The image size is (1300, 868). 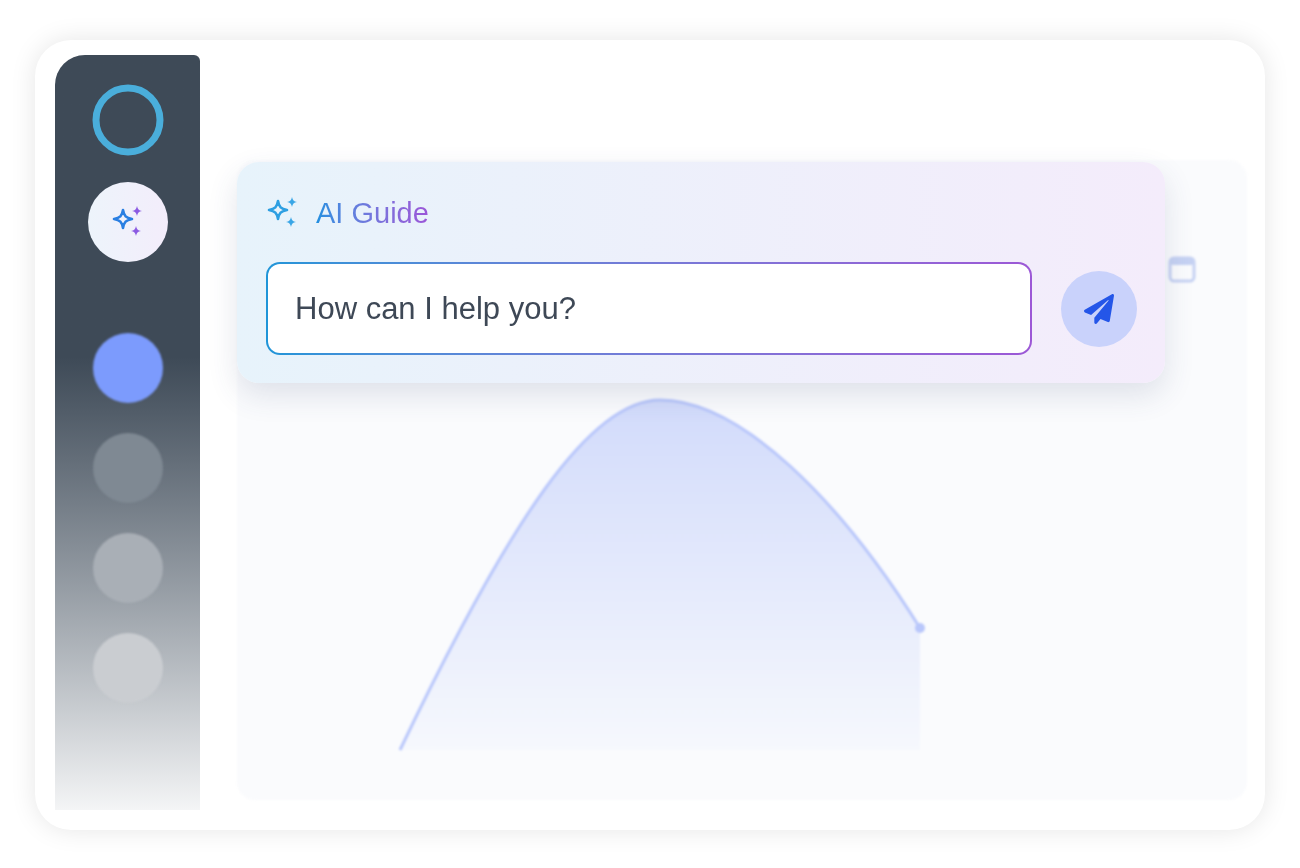 I want to click on ring-logo-icon, so click(x=127, y=120).